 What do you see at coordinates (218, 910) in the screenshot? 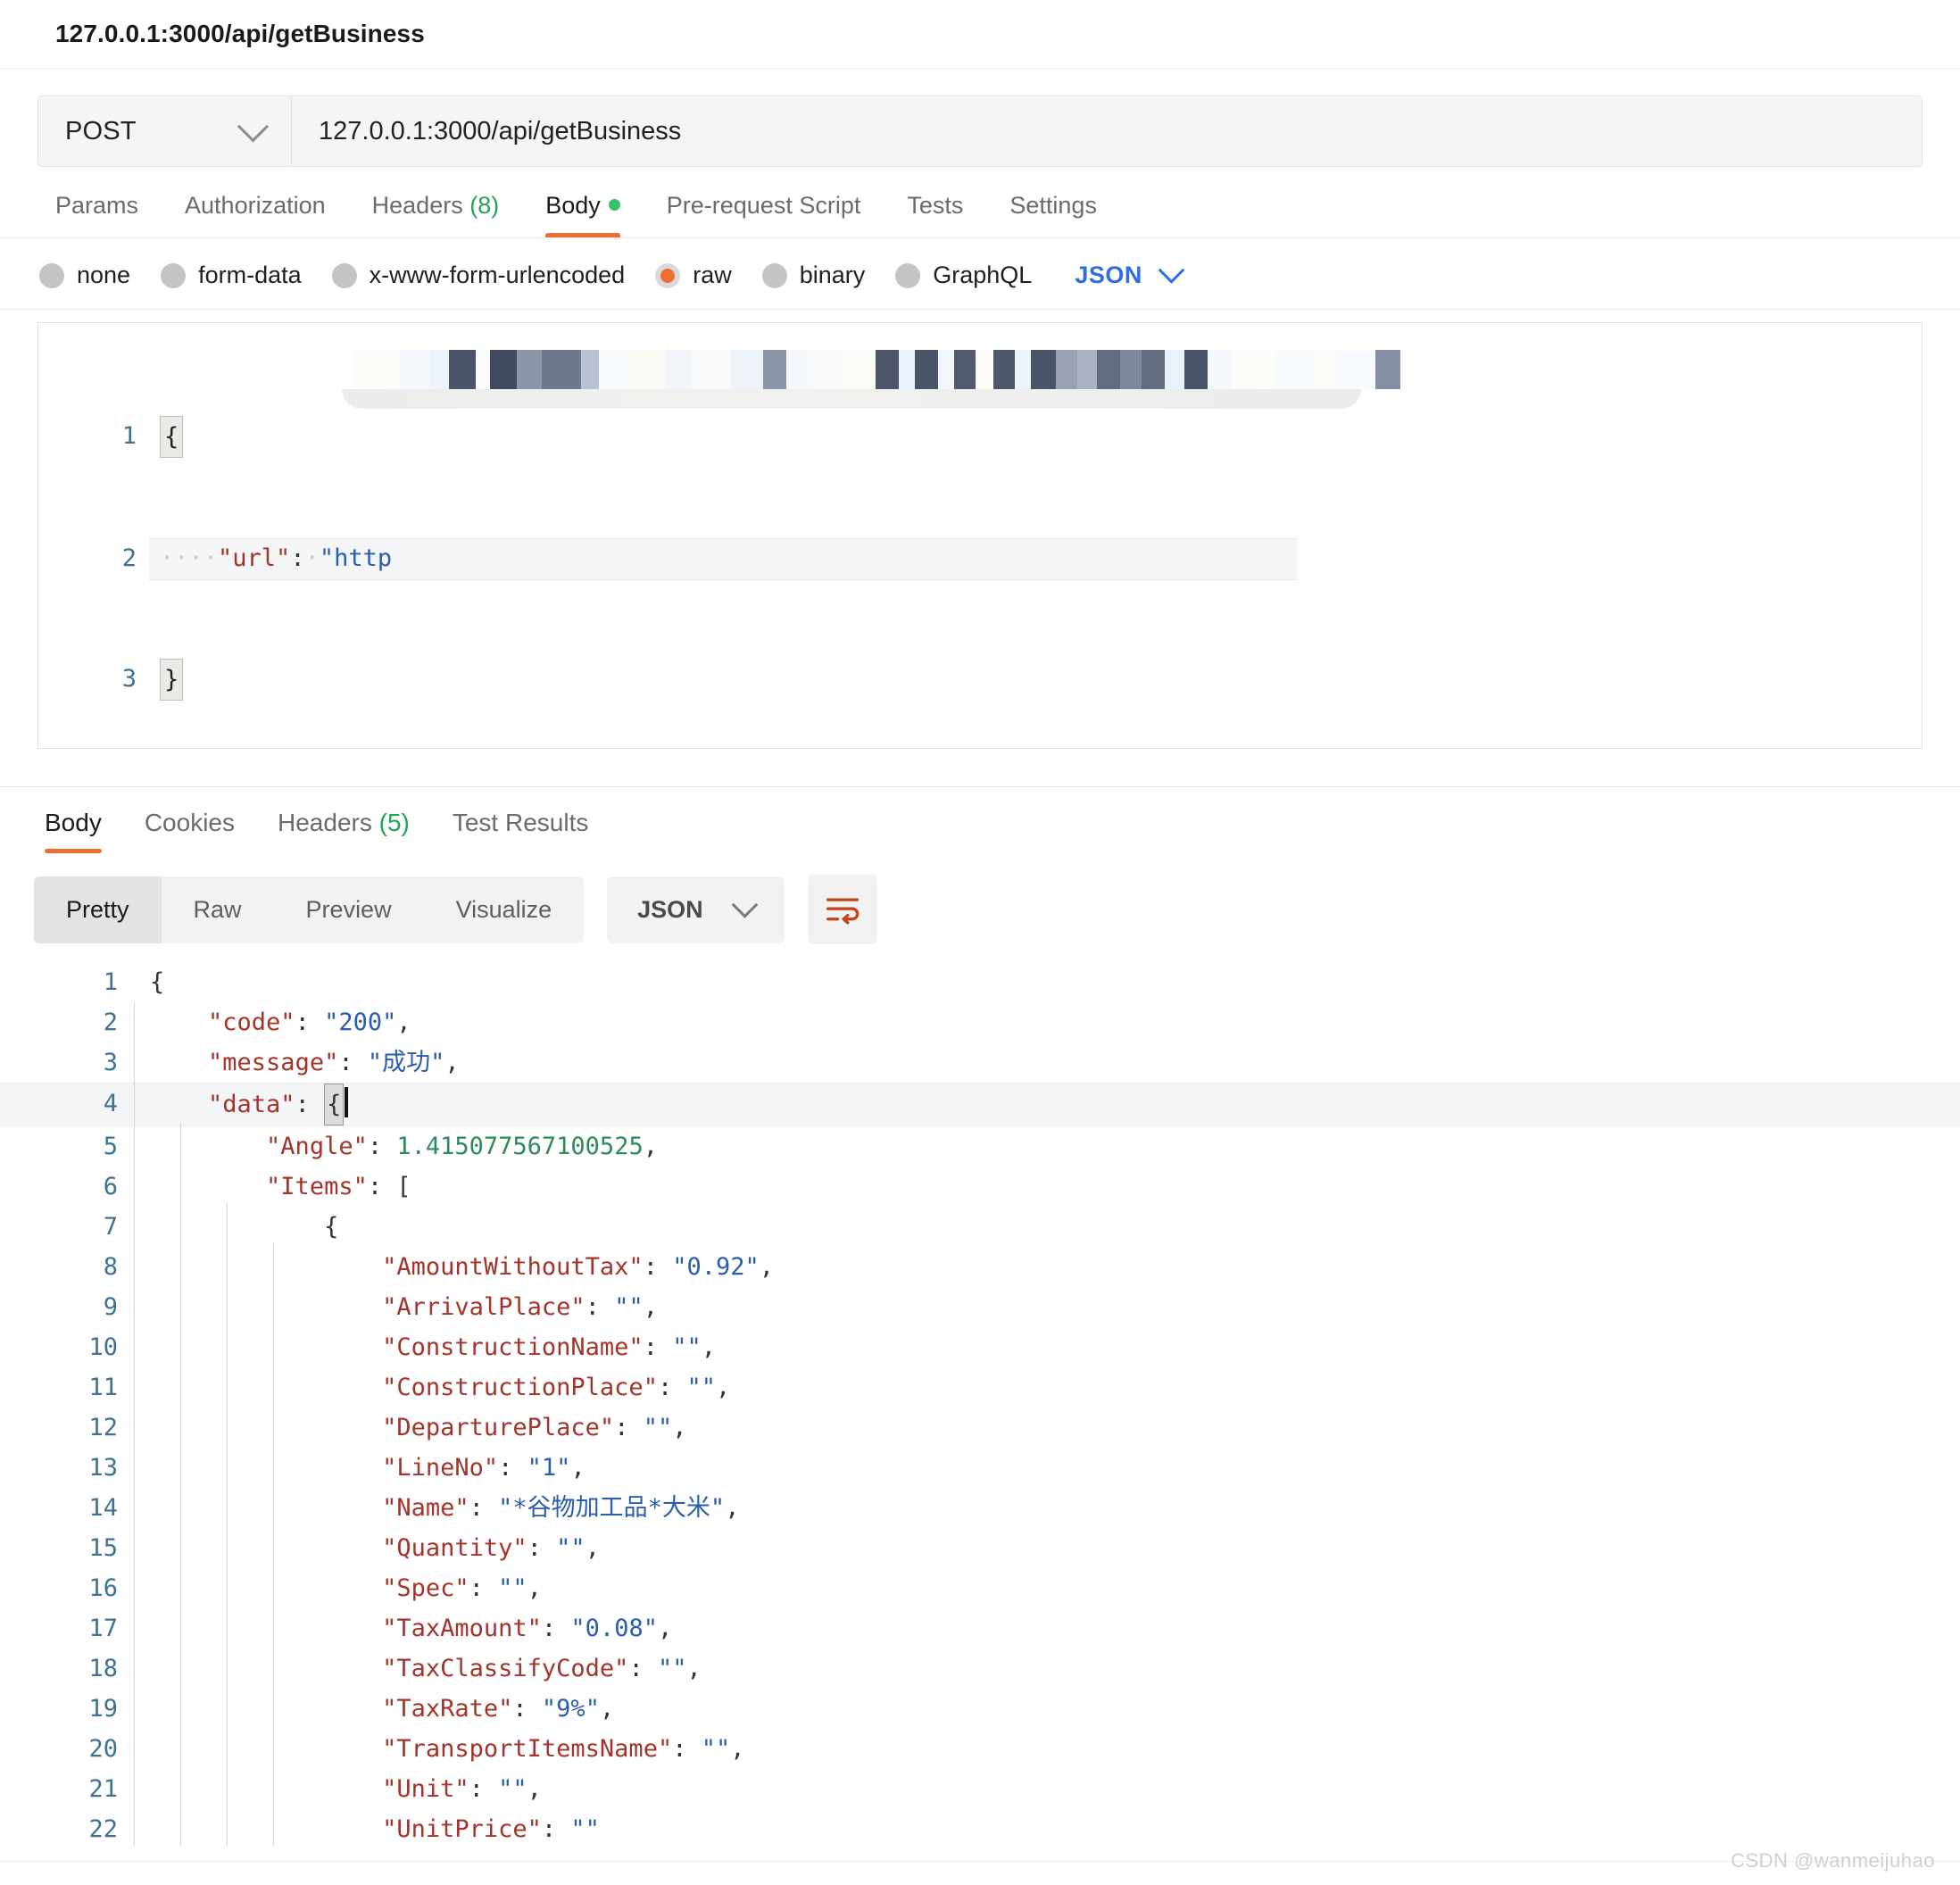
I see `view-mode-raw: Raw` at bounding box center [218, 910].